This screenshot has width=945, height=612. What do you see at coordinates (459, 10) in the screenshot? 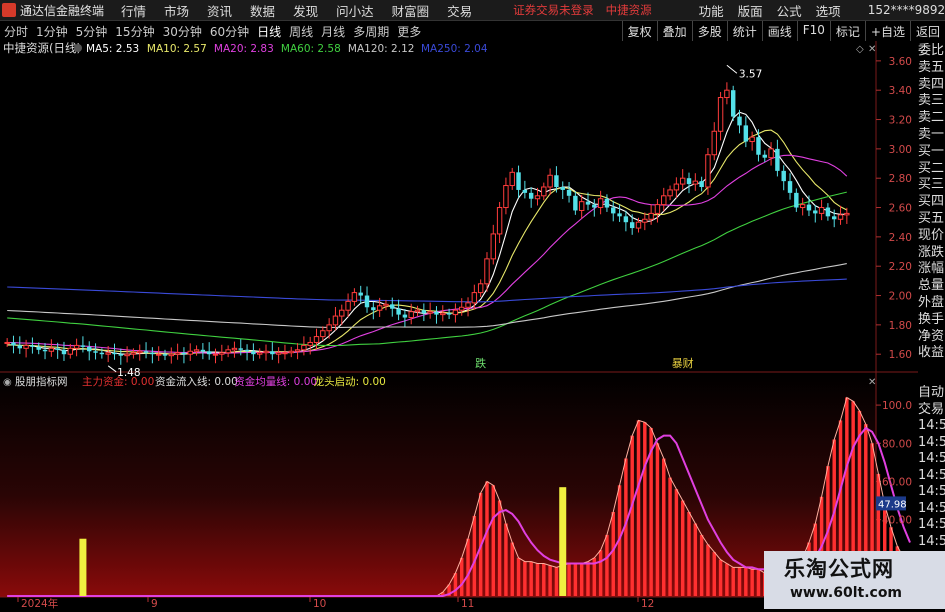
I see `menu-item-7: 交易` at bounding box center [459, 10].